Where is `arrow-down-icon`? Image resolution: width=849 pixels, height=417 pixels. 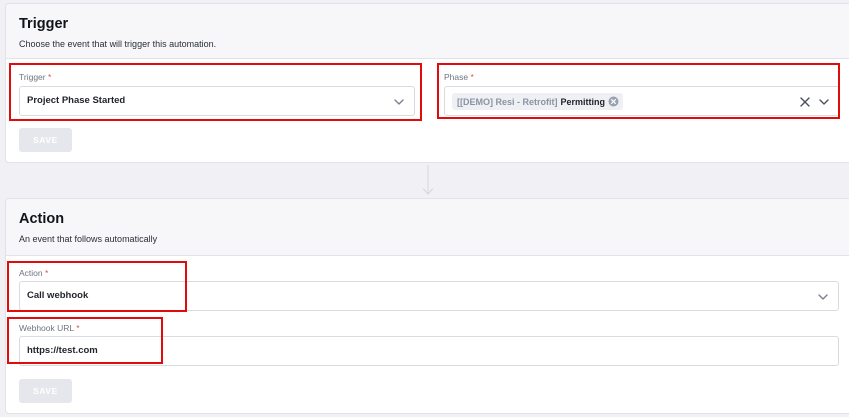 arrow-down-icon is located at coordinates (428, 180).